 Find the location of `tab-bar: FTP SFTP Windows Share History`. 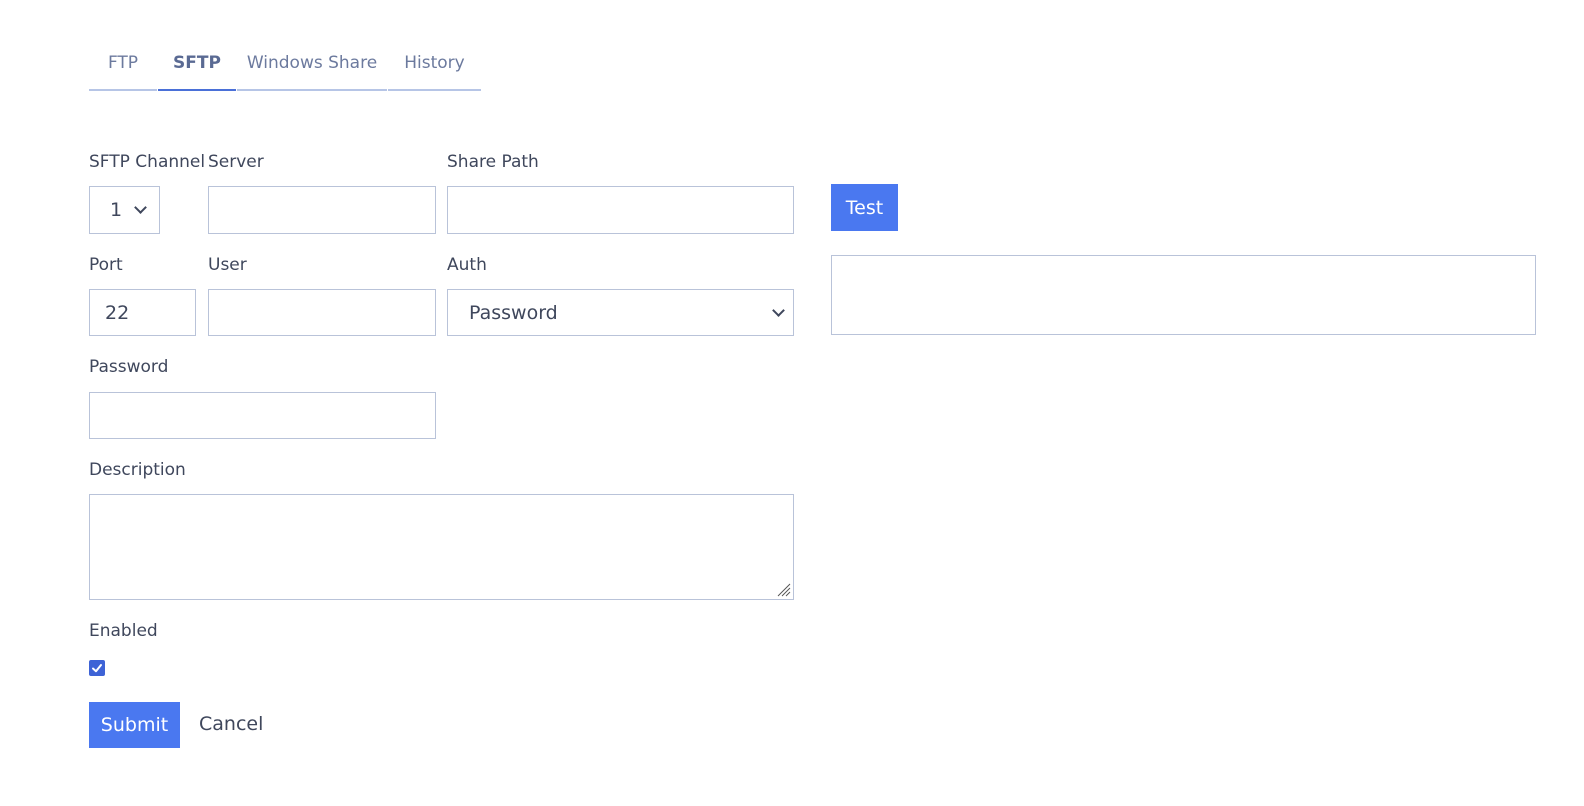

tab-bar: FTP SFTP Windows Share History is located at coordinates (285, 64).